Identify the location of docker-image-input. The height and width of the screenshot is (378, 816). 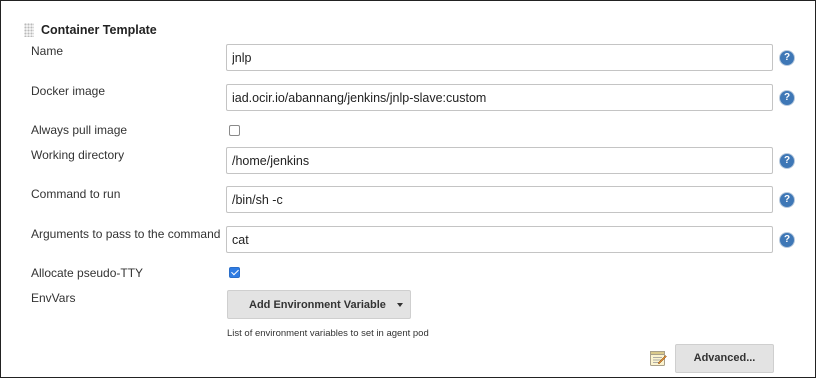
(499, 97).